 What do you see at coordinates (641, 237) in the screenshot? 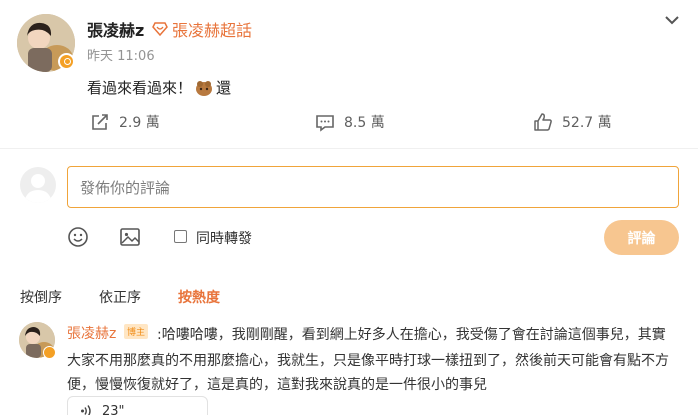
I see `submit-comment-button: 評論` at bounding box center [641, 237].